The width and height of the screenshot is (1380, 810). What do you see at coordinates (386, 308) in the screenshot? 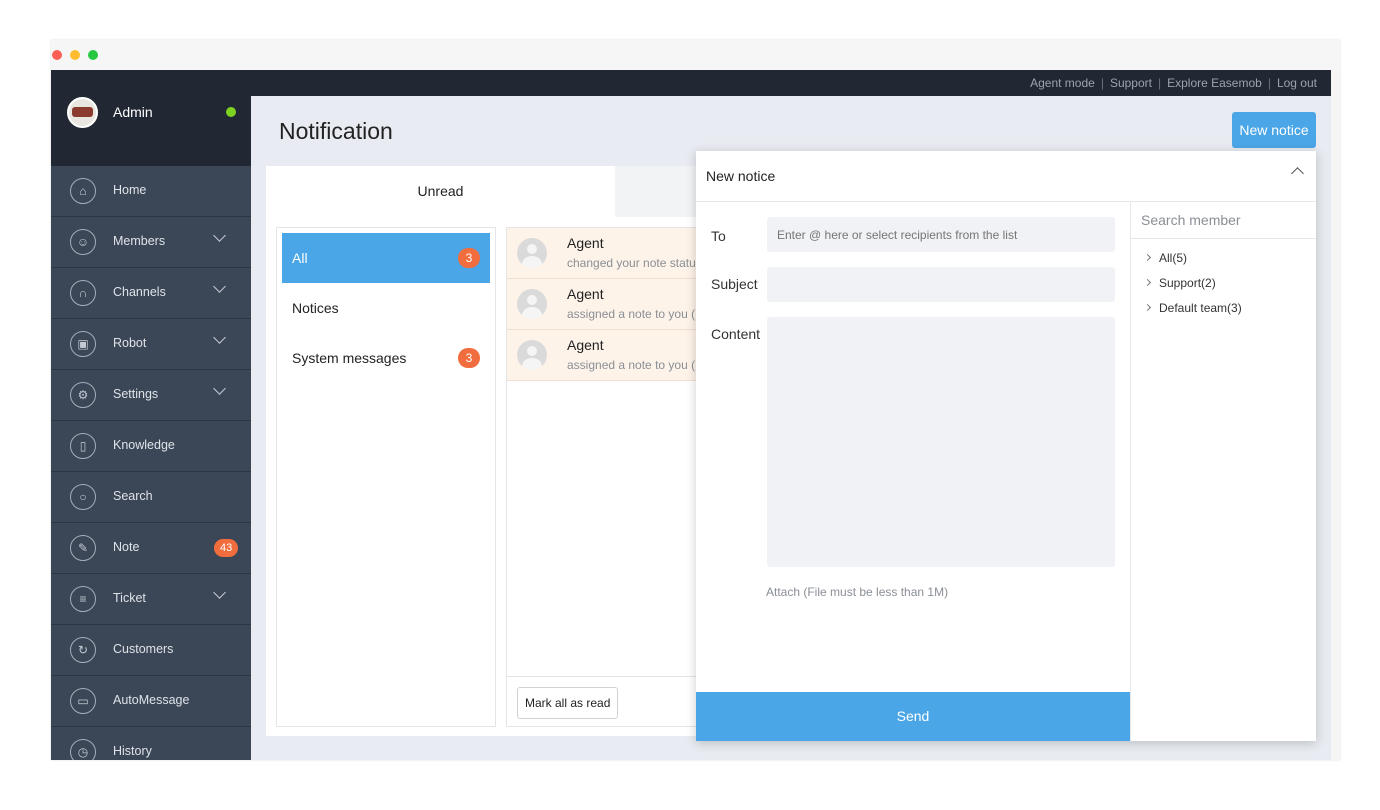
I see `filter-notices: Notices` at bounding box center [386, 308].